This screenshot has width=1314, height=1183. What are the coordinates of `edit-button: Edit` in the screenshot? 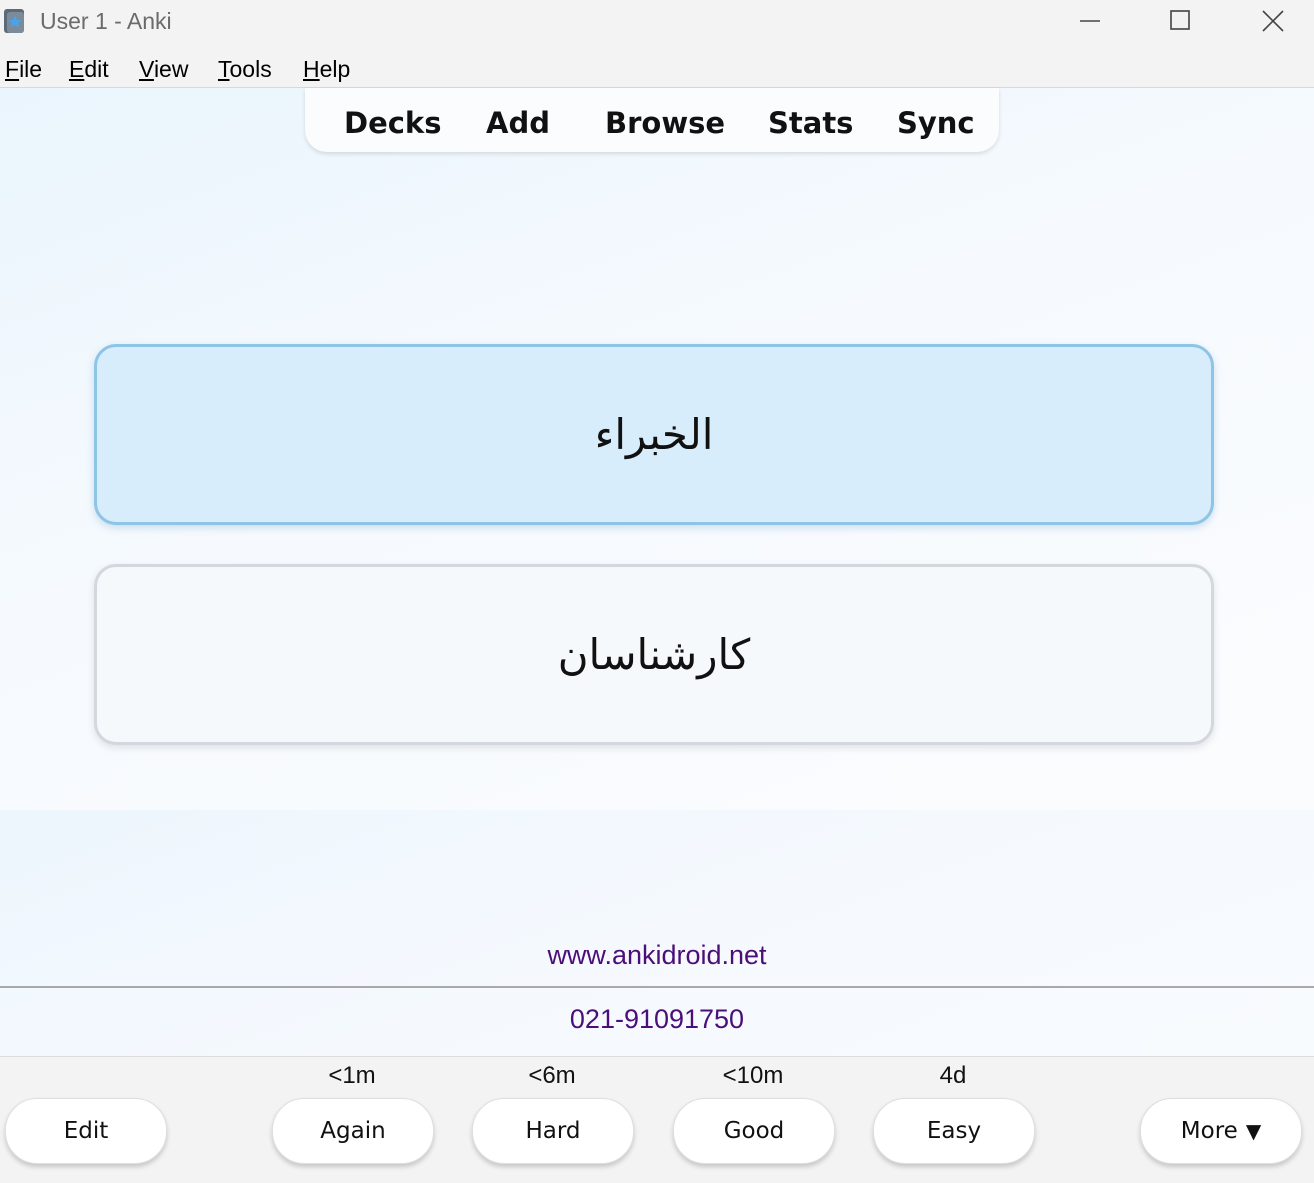 It's located at (86, 1131).